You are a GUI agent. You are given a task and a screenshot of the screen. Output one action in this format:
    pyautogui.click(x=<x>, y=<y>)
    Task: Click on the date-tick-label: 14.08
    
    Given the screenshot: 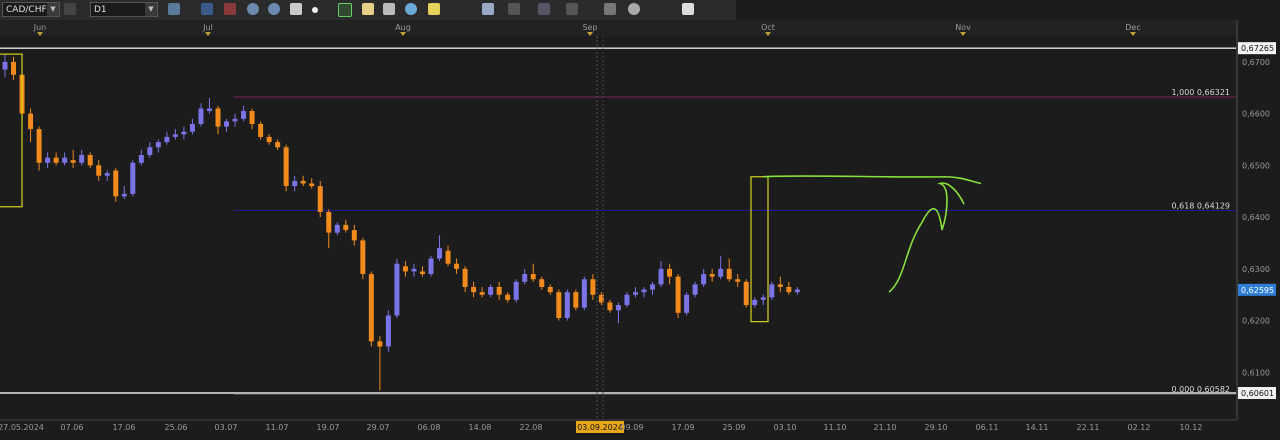 What is the action you would take?
    pyautogui.click(x=480, y=427)
    